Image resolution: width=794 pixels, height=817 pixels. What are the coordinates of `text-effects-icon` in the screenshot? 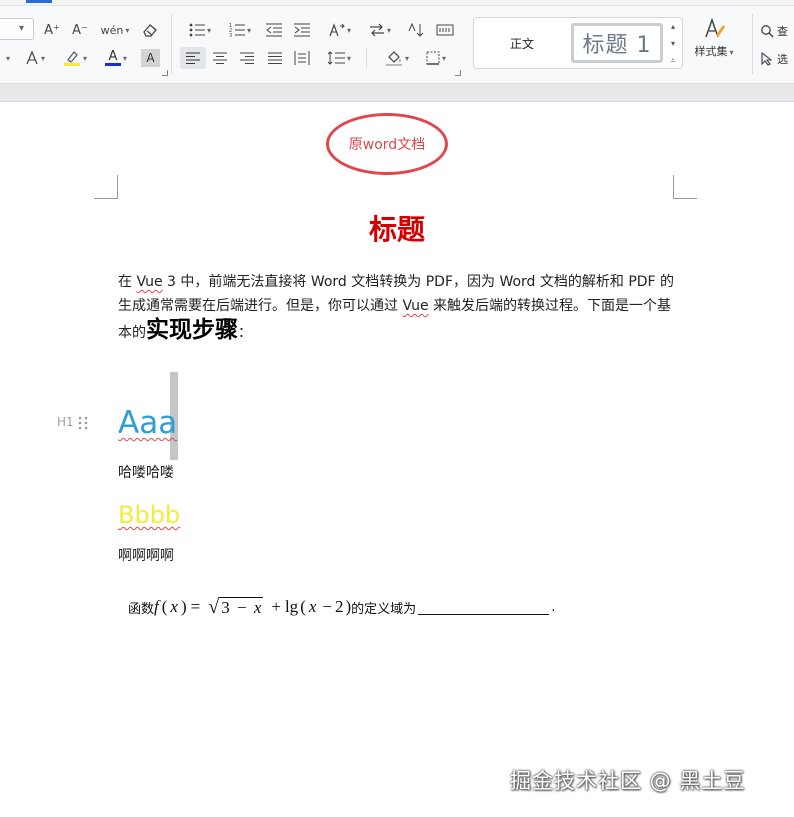 It's located at (32, 58).